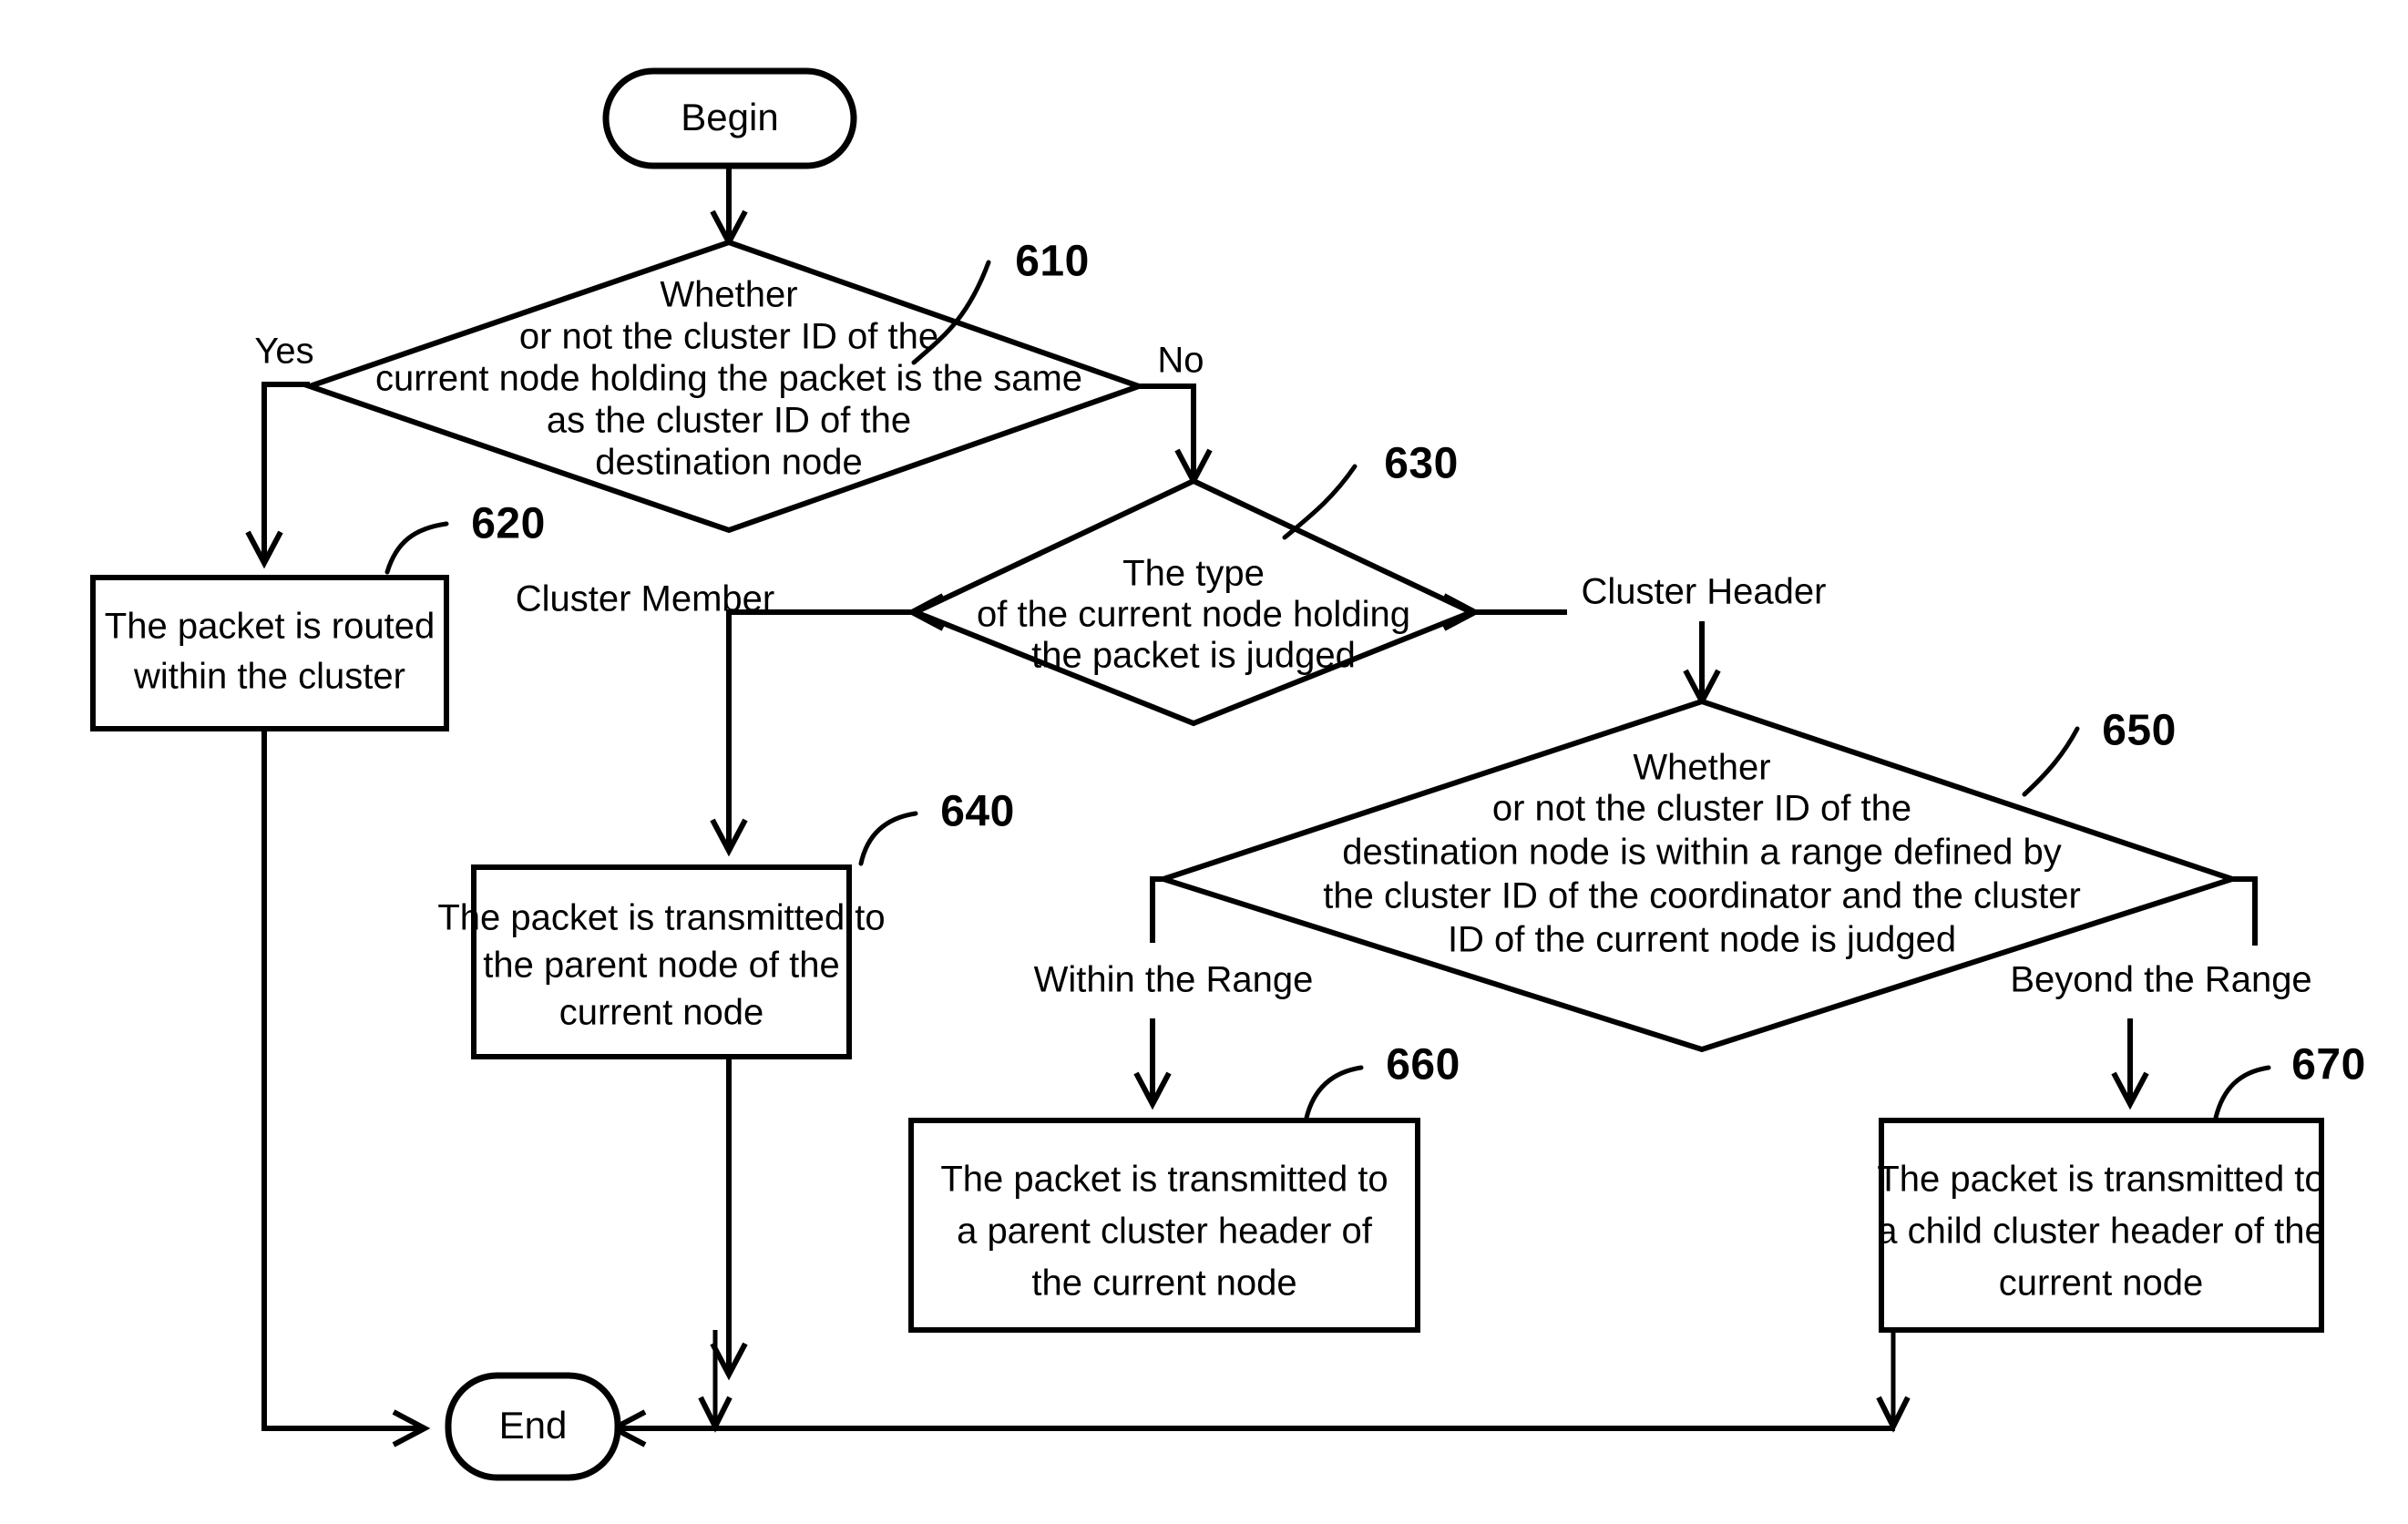 This screenshot has width=2408, height=1524. I want to click on node-610-line-4: as the cluster ID of the, so click(729, 421).